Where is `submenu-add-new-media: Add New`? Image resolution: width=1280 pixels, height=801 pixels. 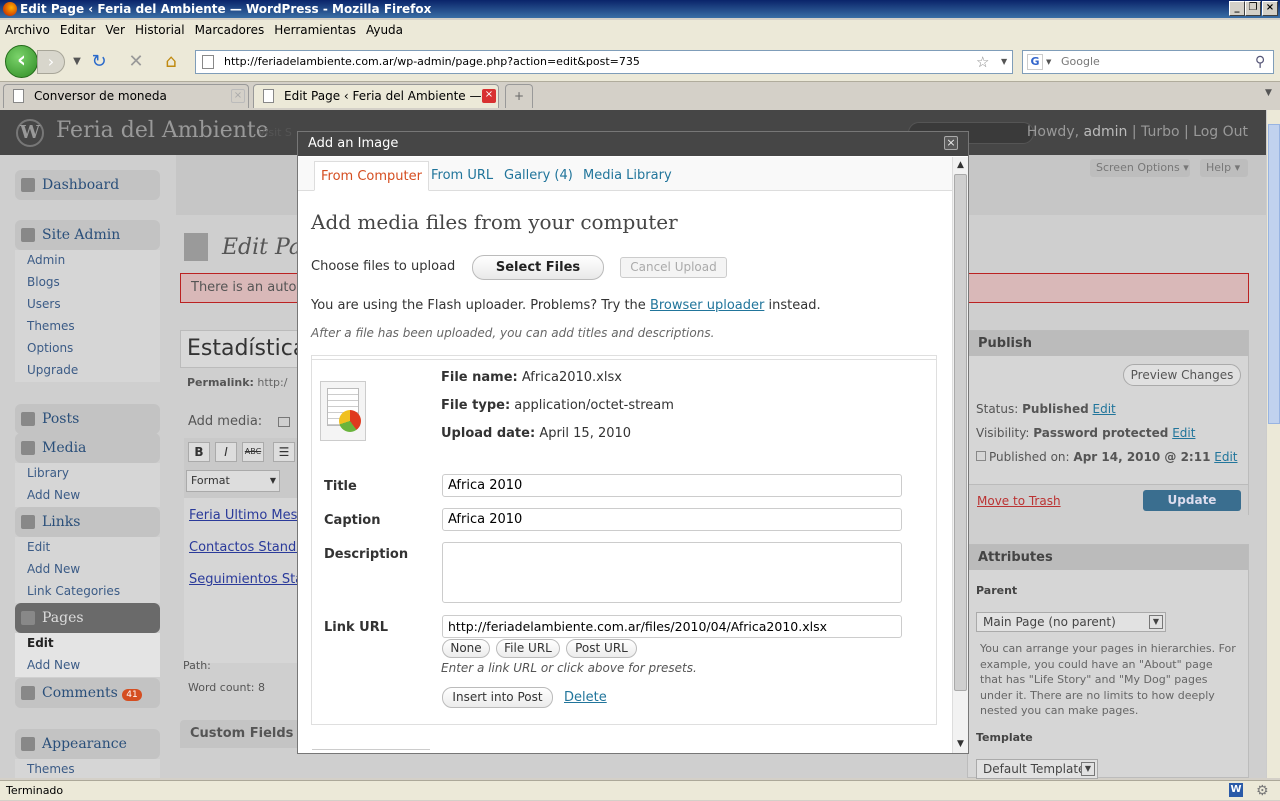 submenu-add-new-media: Add New is located at coordinates (53, 495).